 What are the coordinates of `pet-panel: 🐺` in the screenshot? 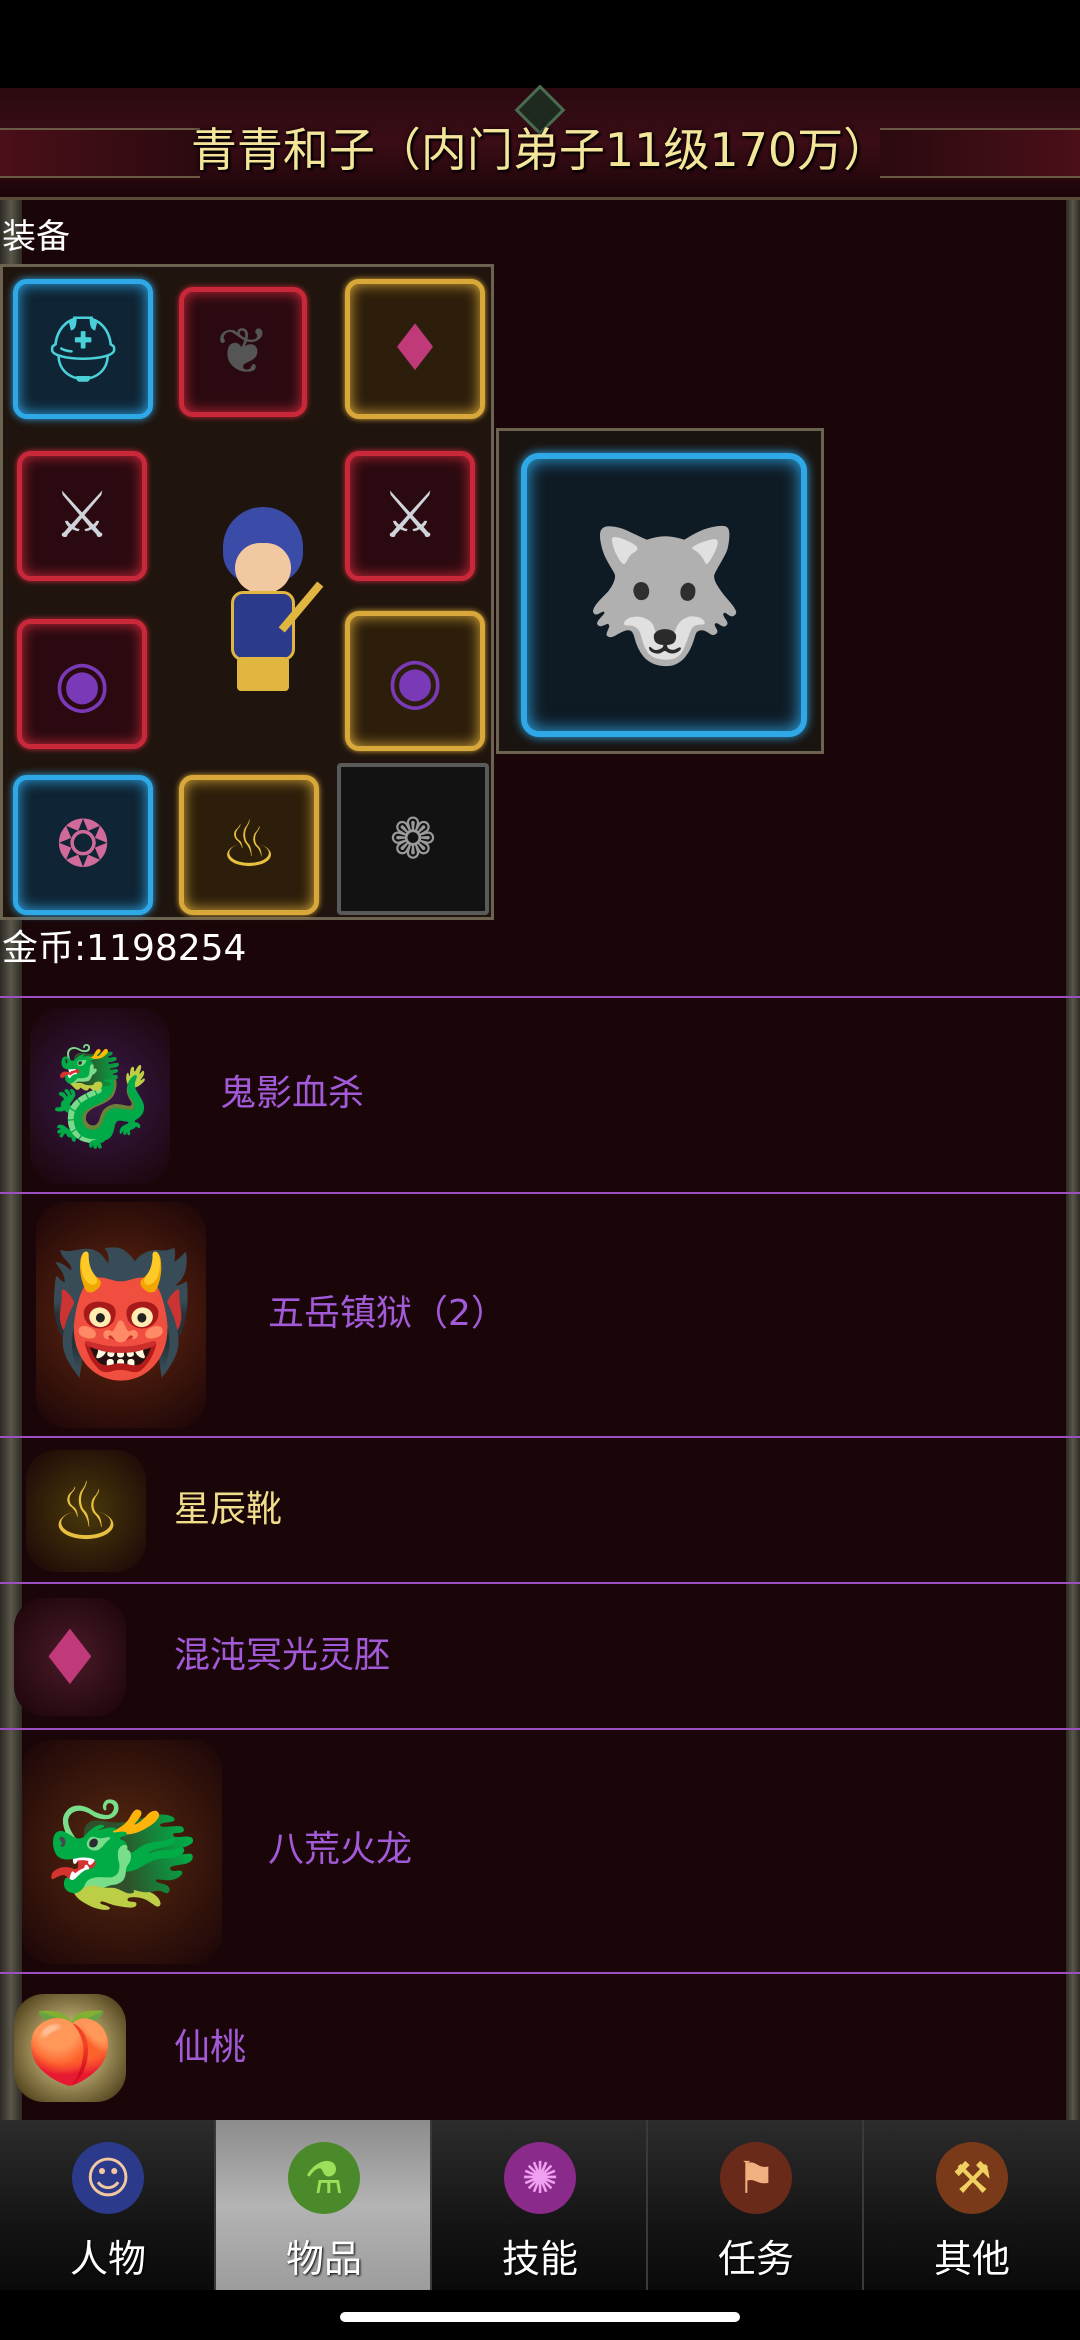 It's located at (660, 591).